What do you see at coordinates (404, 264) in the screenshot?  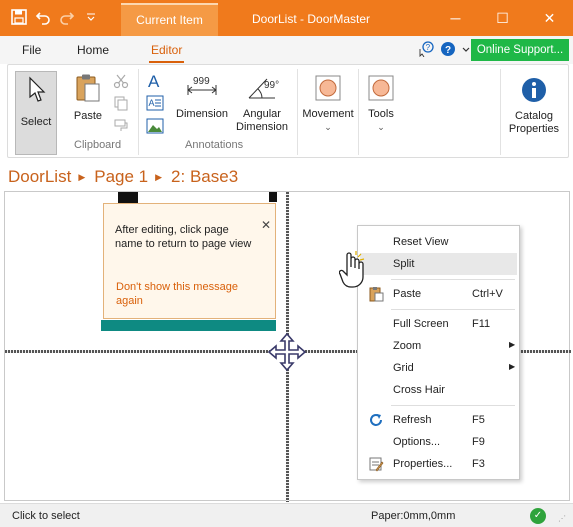 I see `menu-item-label: Split` at bounding box center [404, 264].